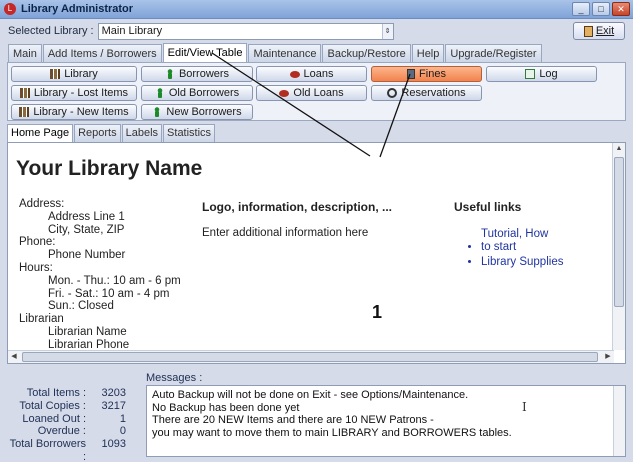 The image size is (633, 462). Describe the element at coordinates (316, 9) in the screenshot. I see `title-bar: L Library Administrator _ □ ✕` at that location.